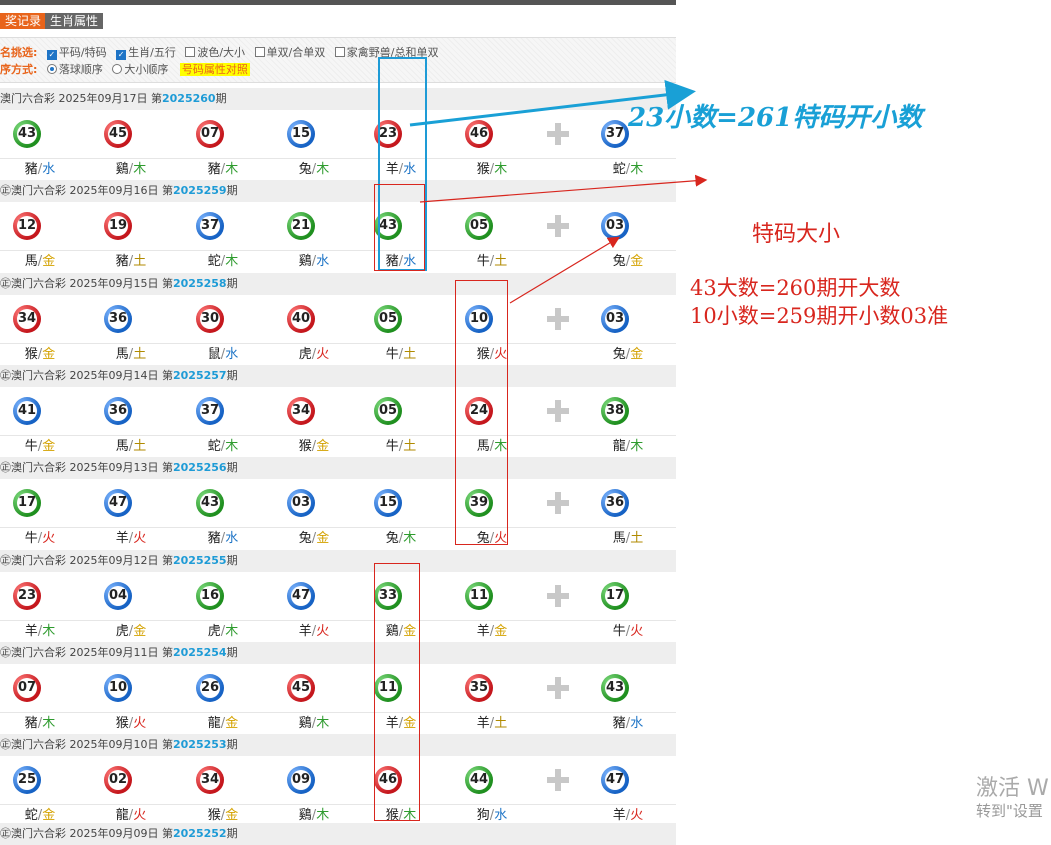 The image size is (1051, 845). What do you see at coordinates (131, 262) in the screenshot?
I see `zodiac-cell: 豬/土` at bounding box center [131, 262].